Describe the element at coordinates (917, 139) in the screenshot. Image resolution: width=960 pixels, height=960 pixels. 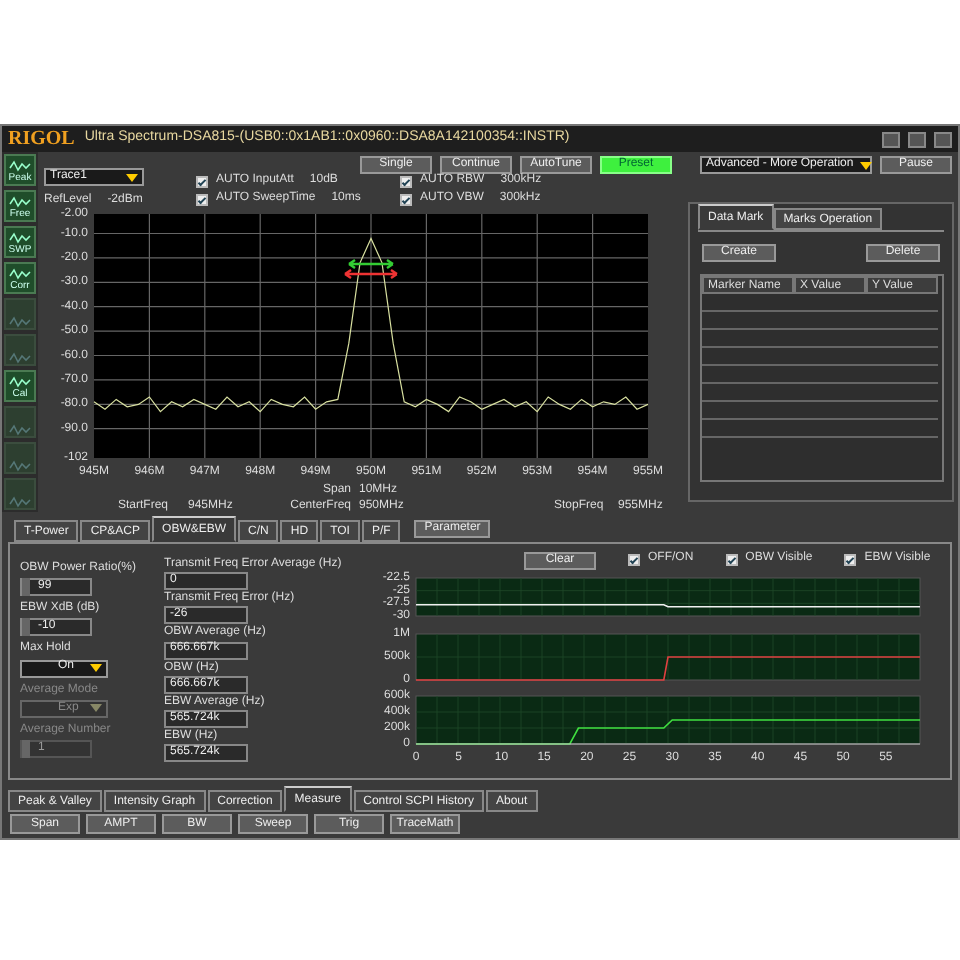
I see `maximize-button` at that location.